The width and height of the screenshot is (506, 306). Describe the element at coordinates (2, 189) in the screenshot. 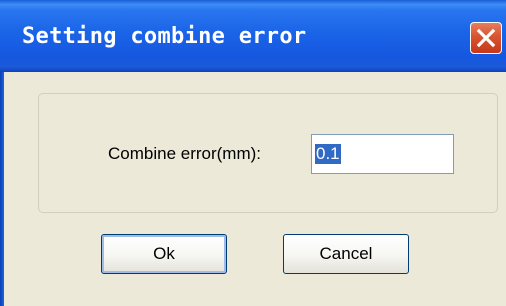

I see `window-left-border` at that location.